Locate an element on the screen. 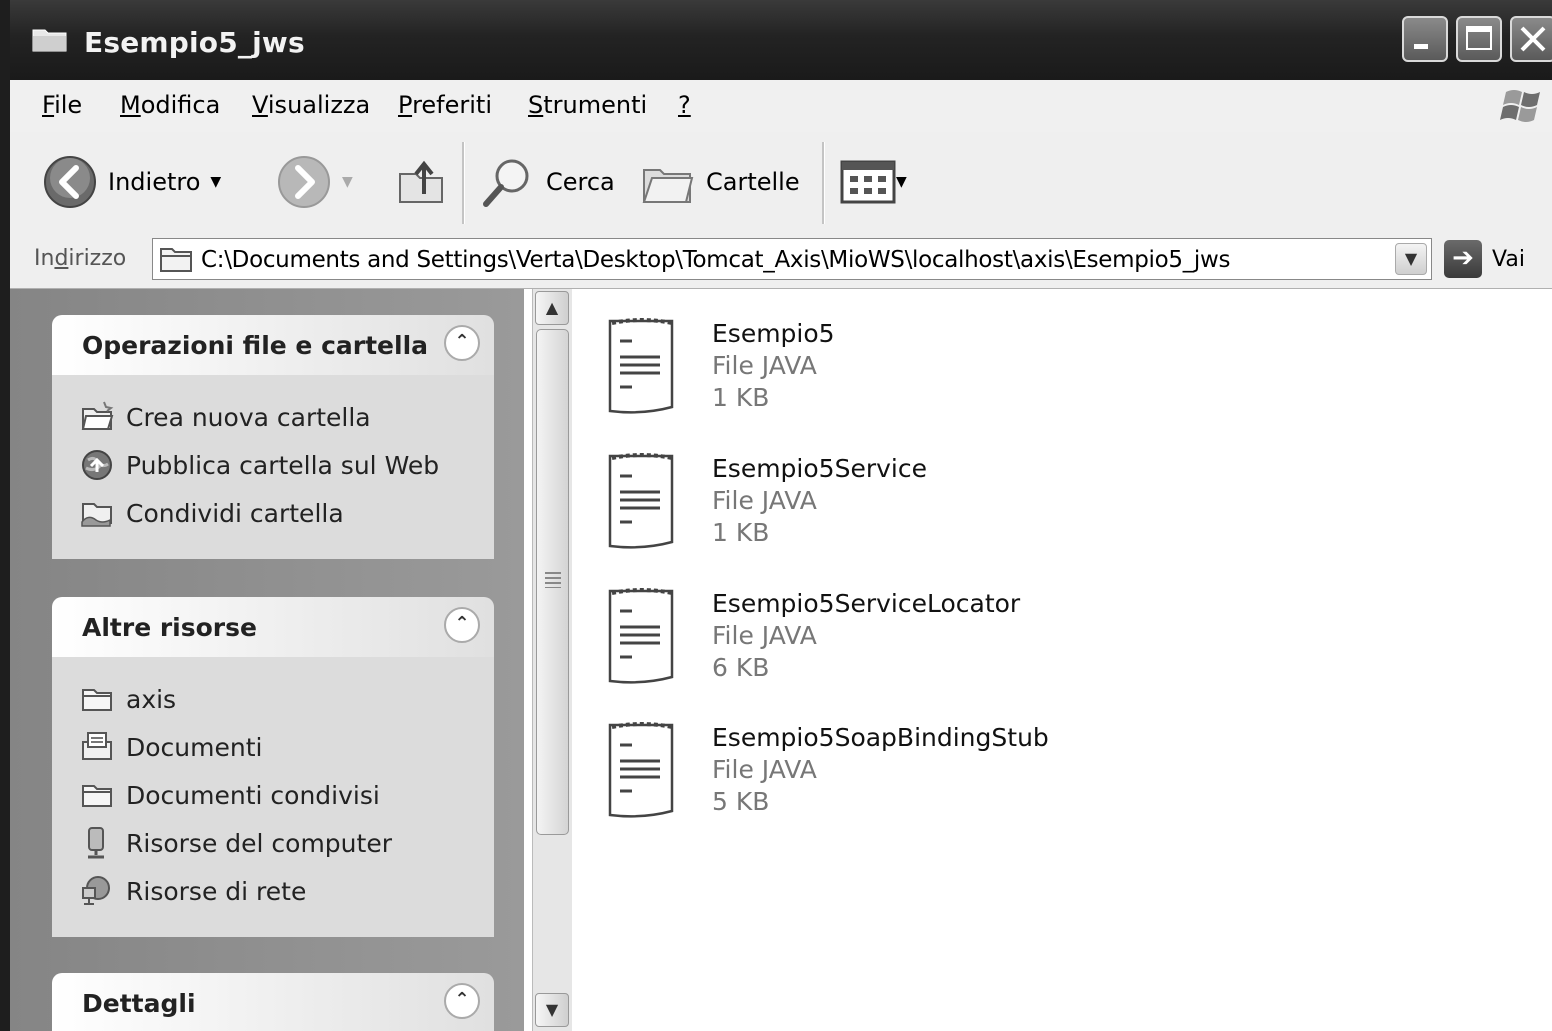  back-dropdown-icon: ▼ is located at coordinates (215, 182).